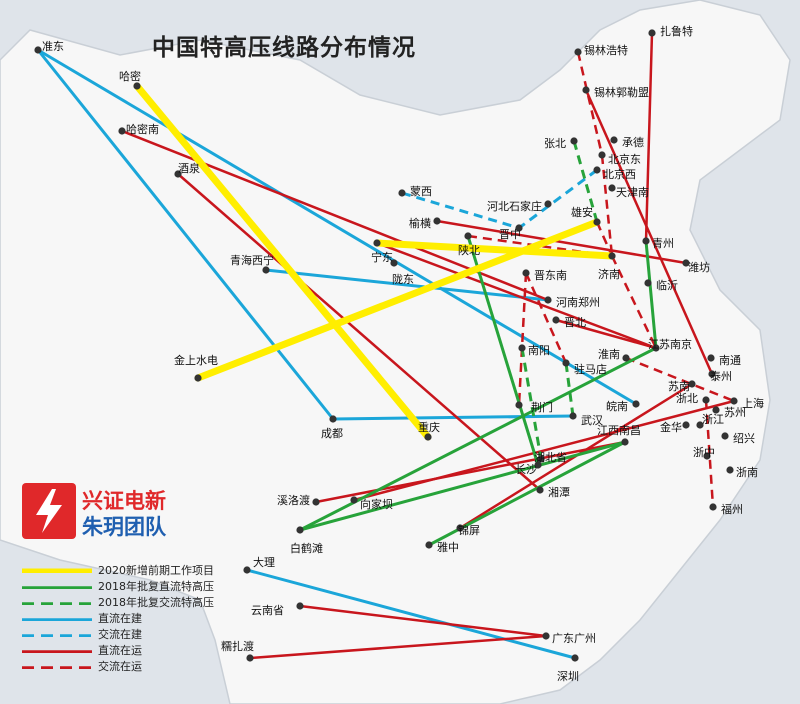 The width and height of the screenshot is (800, 704). What do you see at coordinates (670, 344) in the screenshot?
I see `station-label: 江苏南京` at bounding box center [670, 344].